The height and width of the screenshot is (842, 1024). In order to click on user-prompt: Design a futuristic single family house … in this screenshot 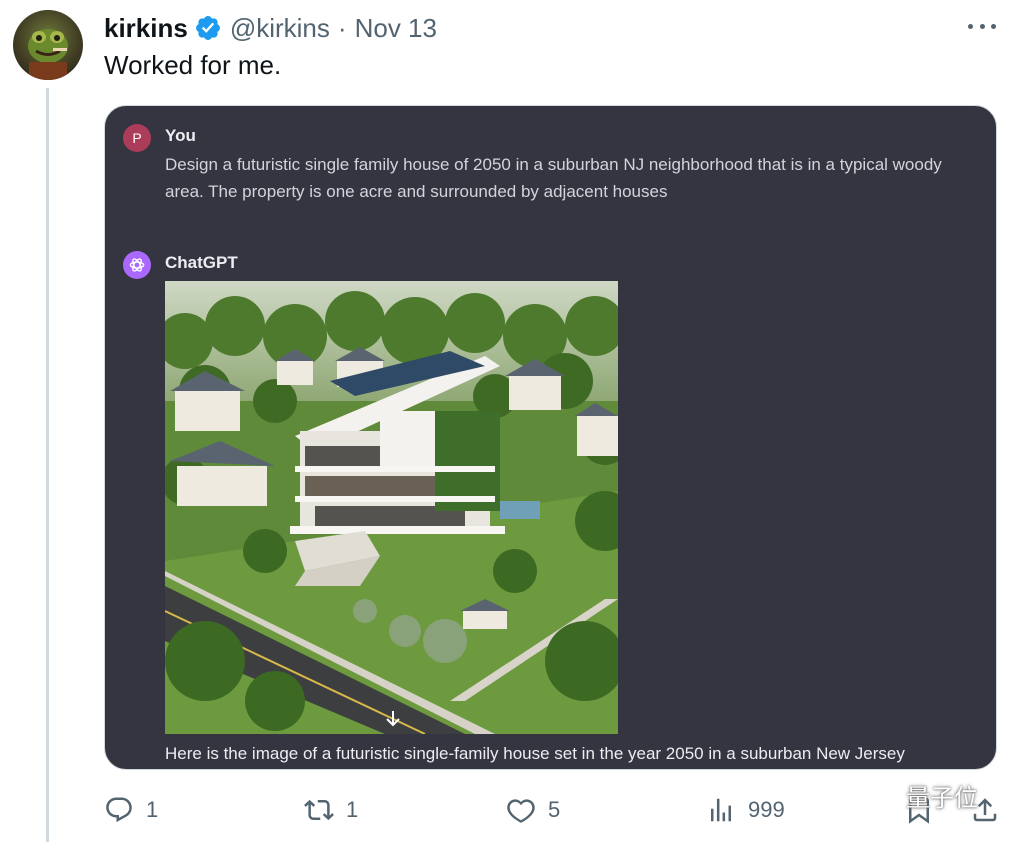, I will do `click(553, 178)`.